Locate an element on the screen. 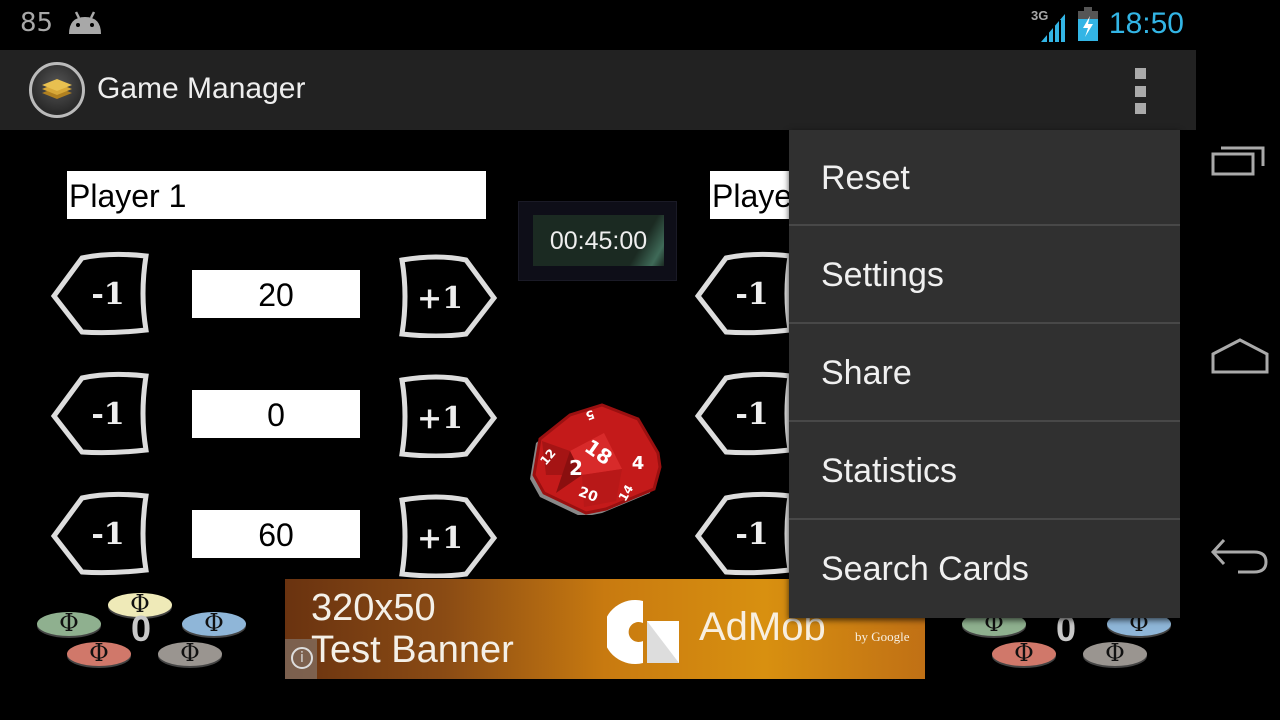 This screenshot has width=1280, height=720. ad-info-button: i is located at coordinates (301, 659).